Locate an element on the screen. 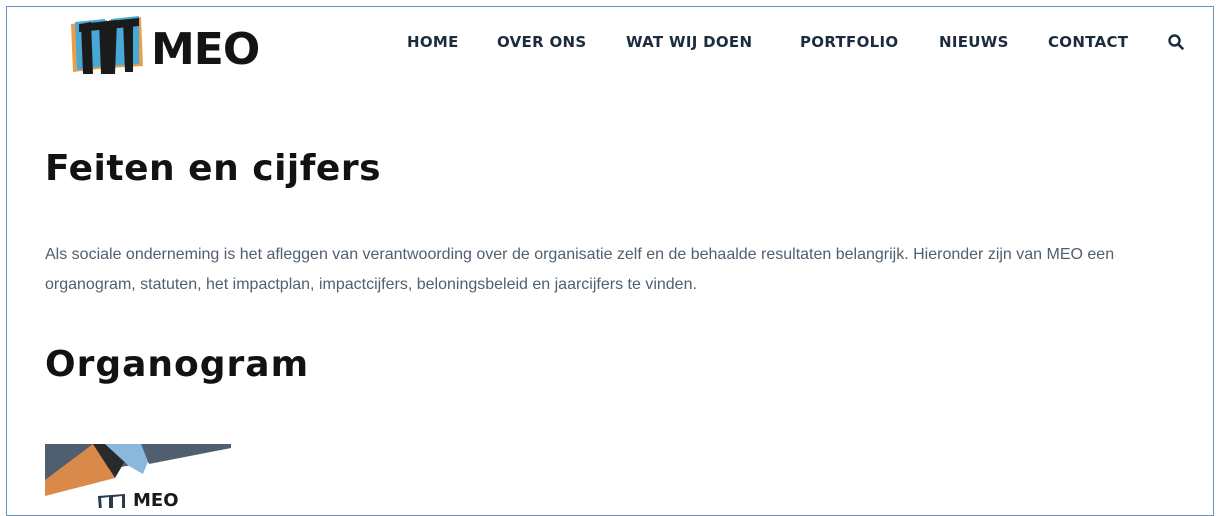 This screenshot has width=1216, height=516. nav-item-wat-wij-doen: WAT WIJ DOEN is located at coordinates (689, 42).